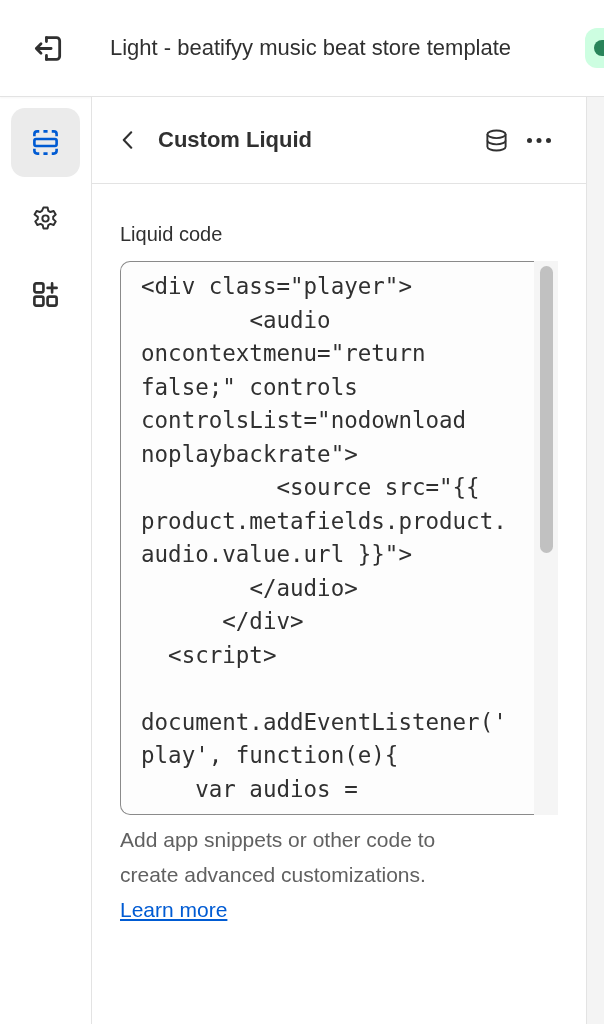 The height and width of the screenshot is (1024, 604). I want to click on chevron-left-icon, so click(127, 140).